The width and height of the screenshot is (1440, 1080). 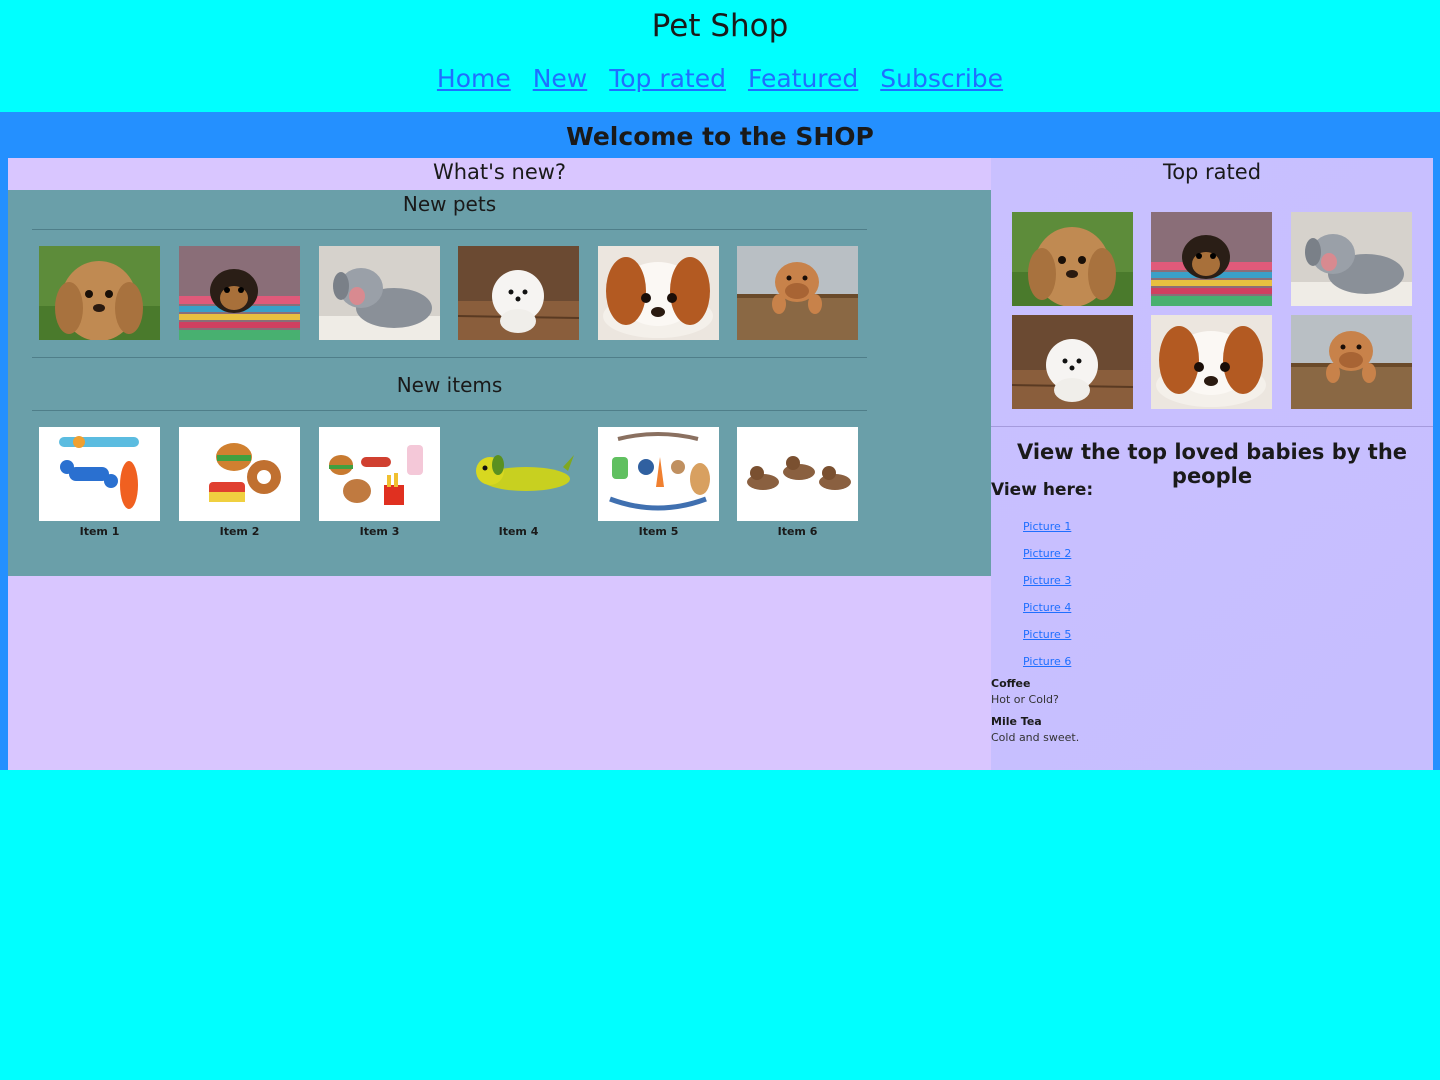 What do you see at coordinates (1047, 580) in the screenshot?
I see `picture-link-3: Picture 3` at bounding box center [1047, 580].